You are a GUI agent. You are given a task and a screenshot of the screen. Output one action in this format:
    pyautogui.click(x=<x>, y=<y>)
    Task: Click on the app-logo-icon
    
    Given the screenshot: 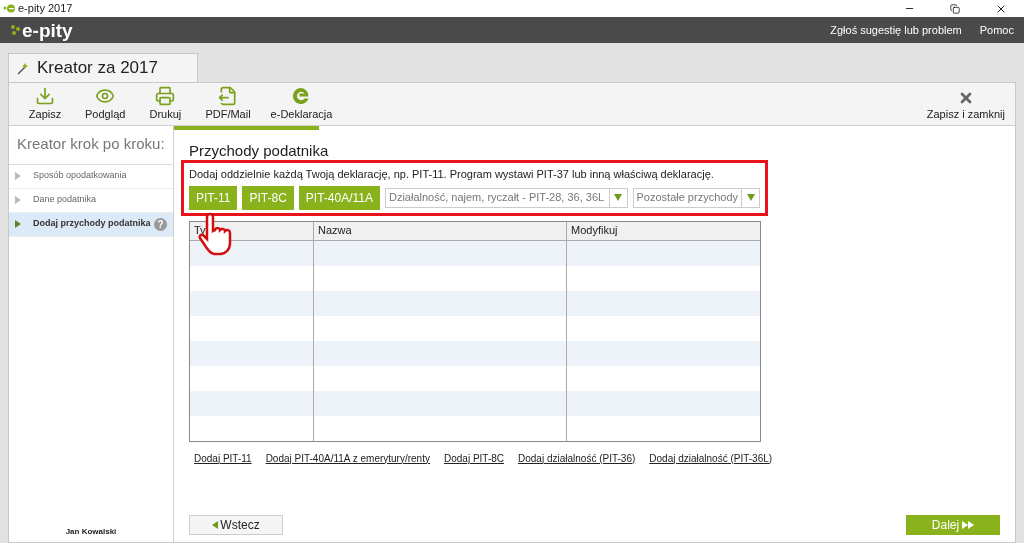 What is the action you would take?
    pyautogui.click(x=9, y=8)
    